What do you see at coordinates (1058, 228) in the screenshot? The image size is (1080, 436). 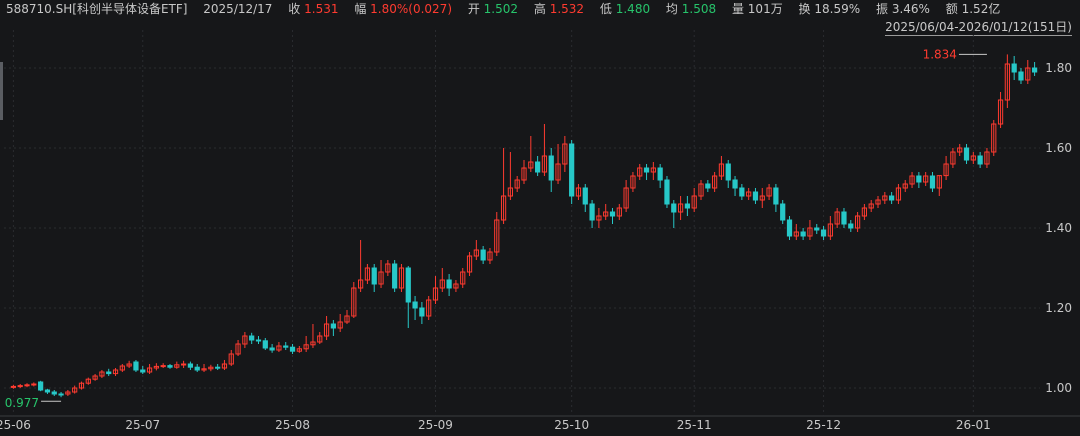 I see `y-tick-label: 1.40` at bounding box center [1058, 228].